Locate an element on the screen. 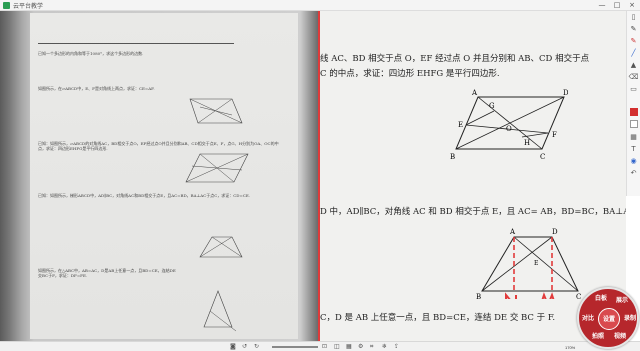 This screenshot has width=640, height=351. laser-icon: ╱ is located at coordinates (634, 53).